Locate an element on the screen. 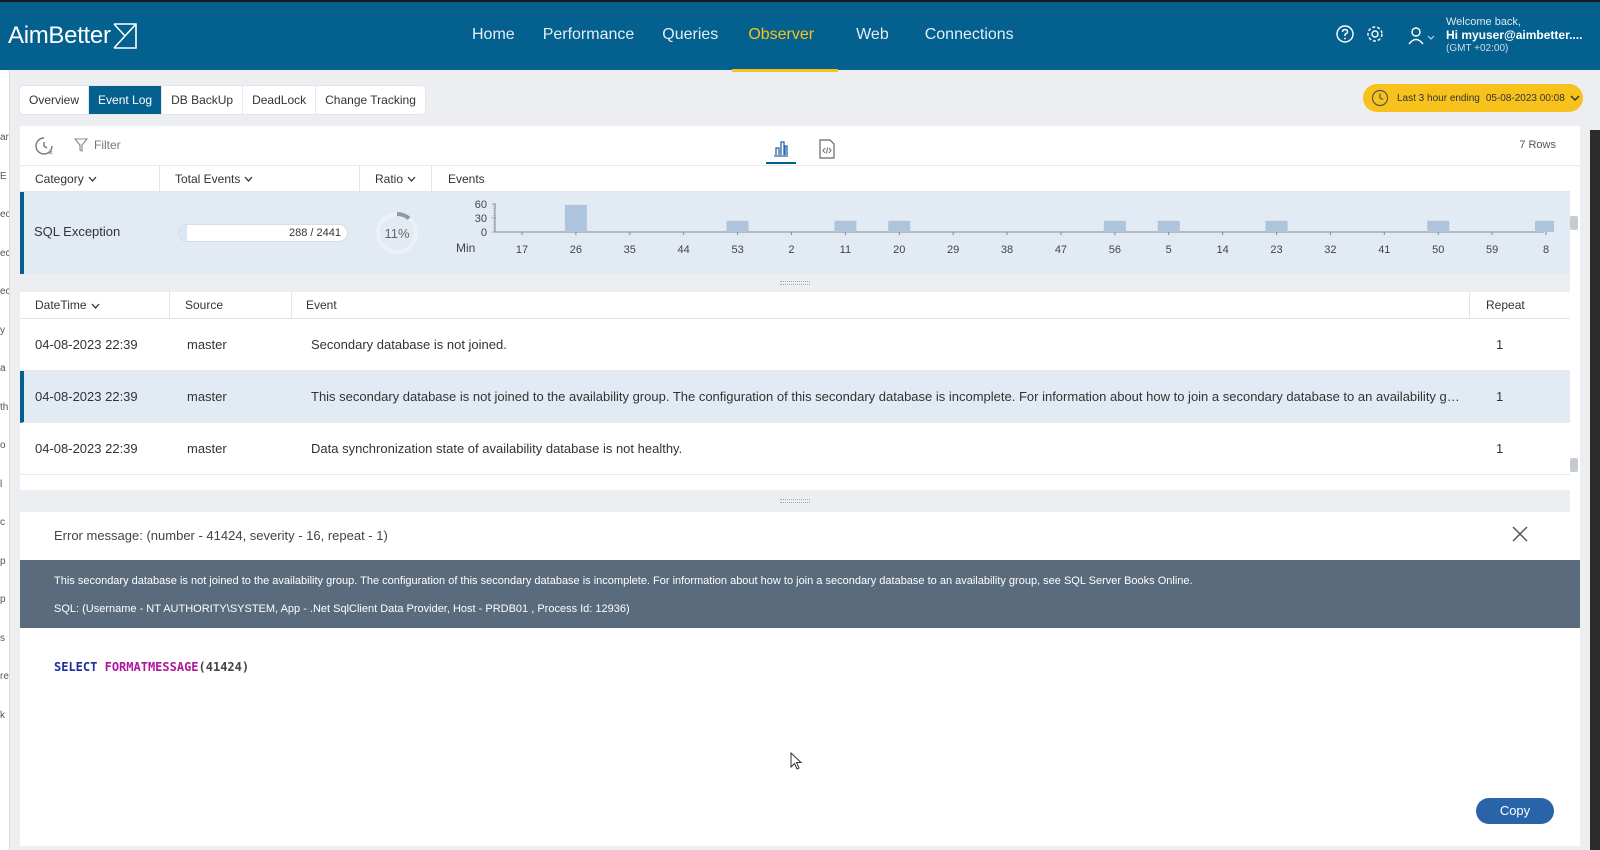  sidebar-item-fragment: y is located at coordinates (2, 330).